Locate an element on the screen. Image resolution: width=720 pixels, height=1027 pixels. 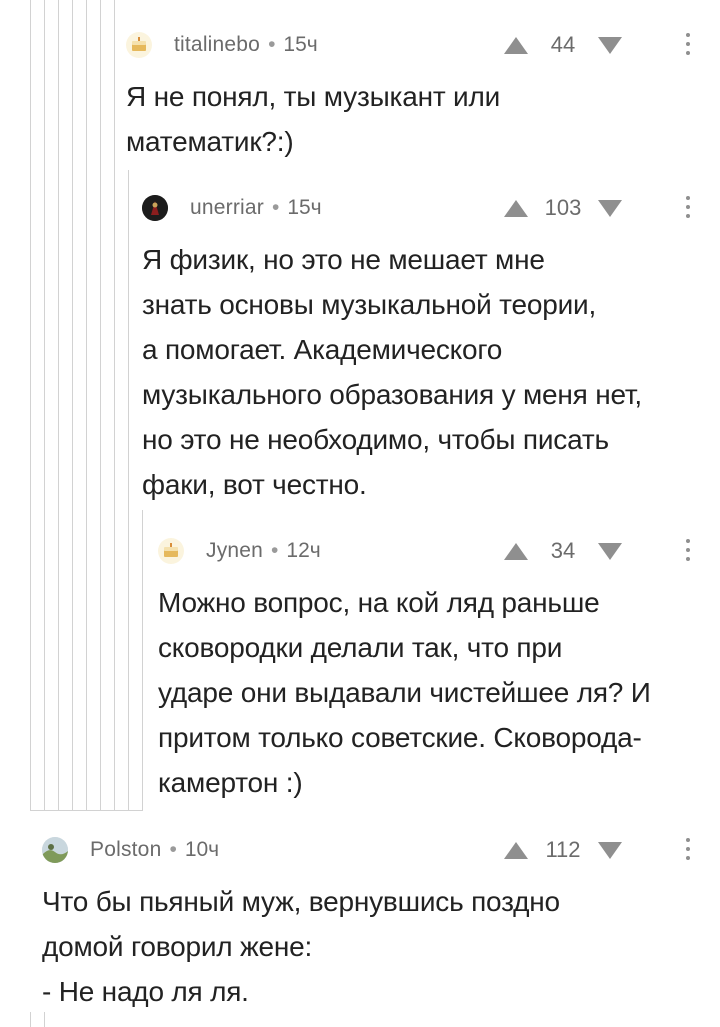
comment-line: а помогает. Академического is located at coordinates (322, 349).